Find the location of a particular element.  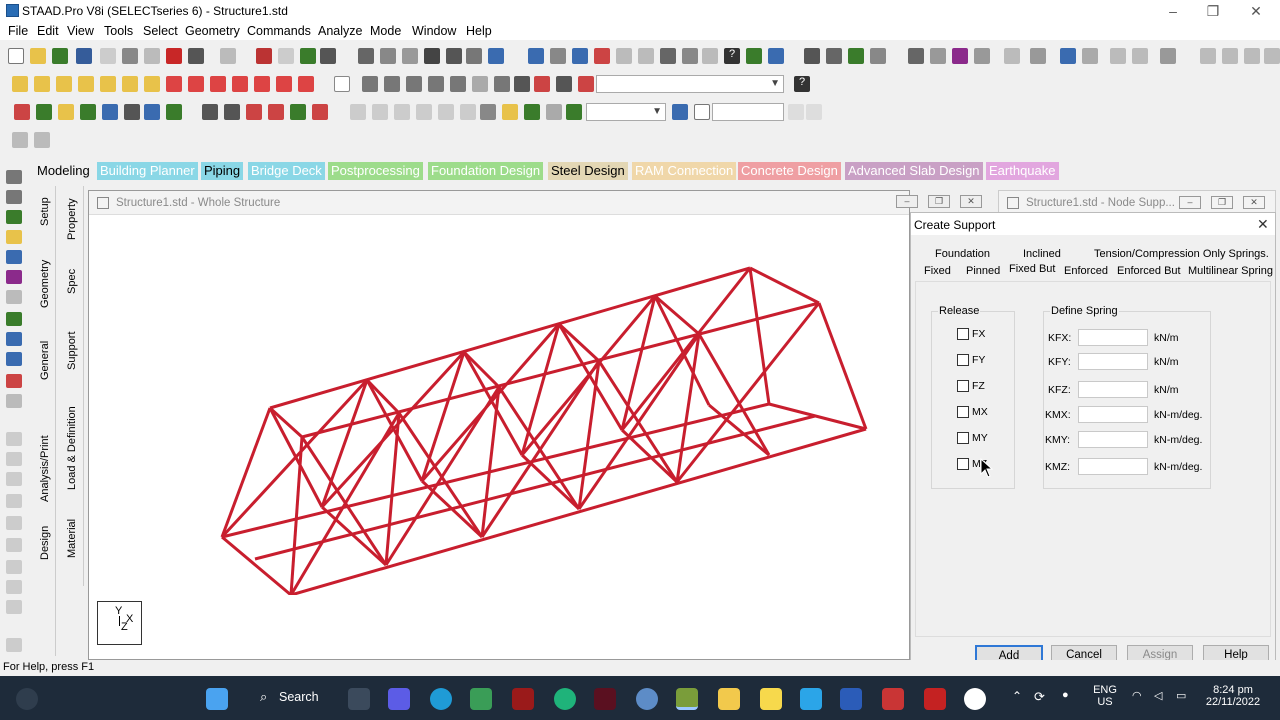

tab-tension-compression-springs: Tension/Compression Only Springs. is located at coordinates (1181, 254).